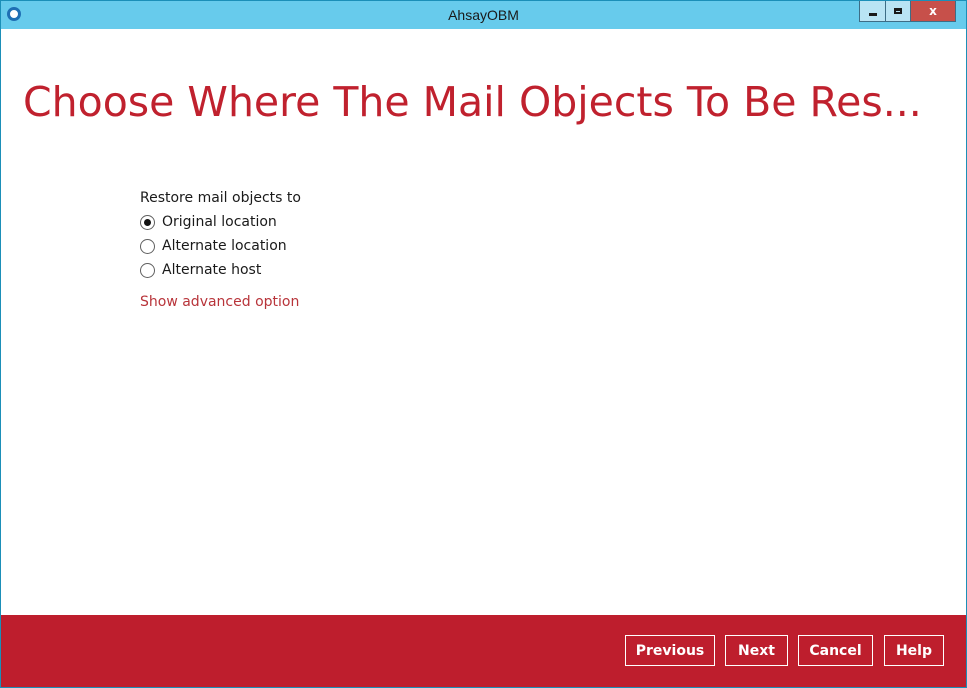 The image size is (967, 688). Describe the element at coordinates (483, 651) in the screenshot. I see `footer-bar: Previous Next Cancel Help` at that location.